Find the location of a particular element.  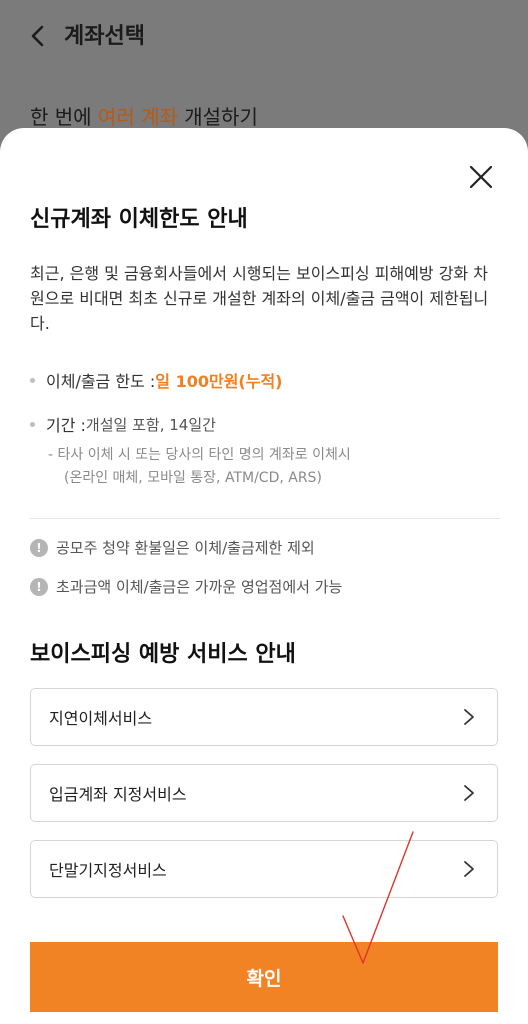

service-label: 지연이체서비스 is located at coordinates (101, 718).